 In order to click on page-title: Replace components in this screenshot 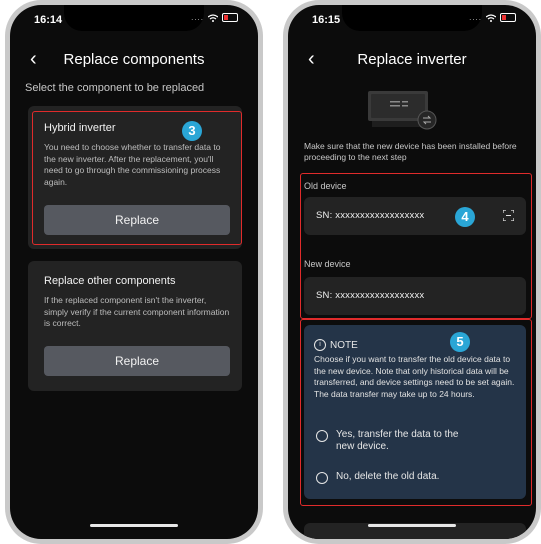, I will do `click(134, 59)`.